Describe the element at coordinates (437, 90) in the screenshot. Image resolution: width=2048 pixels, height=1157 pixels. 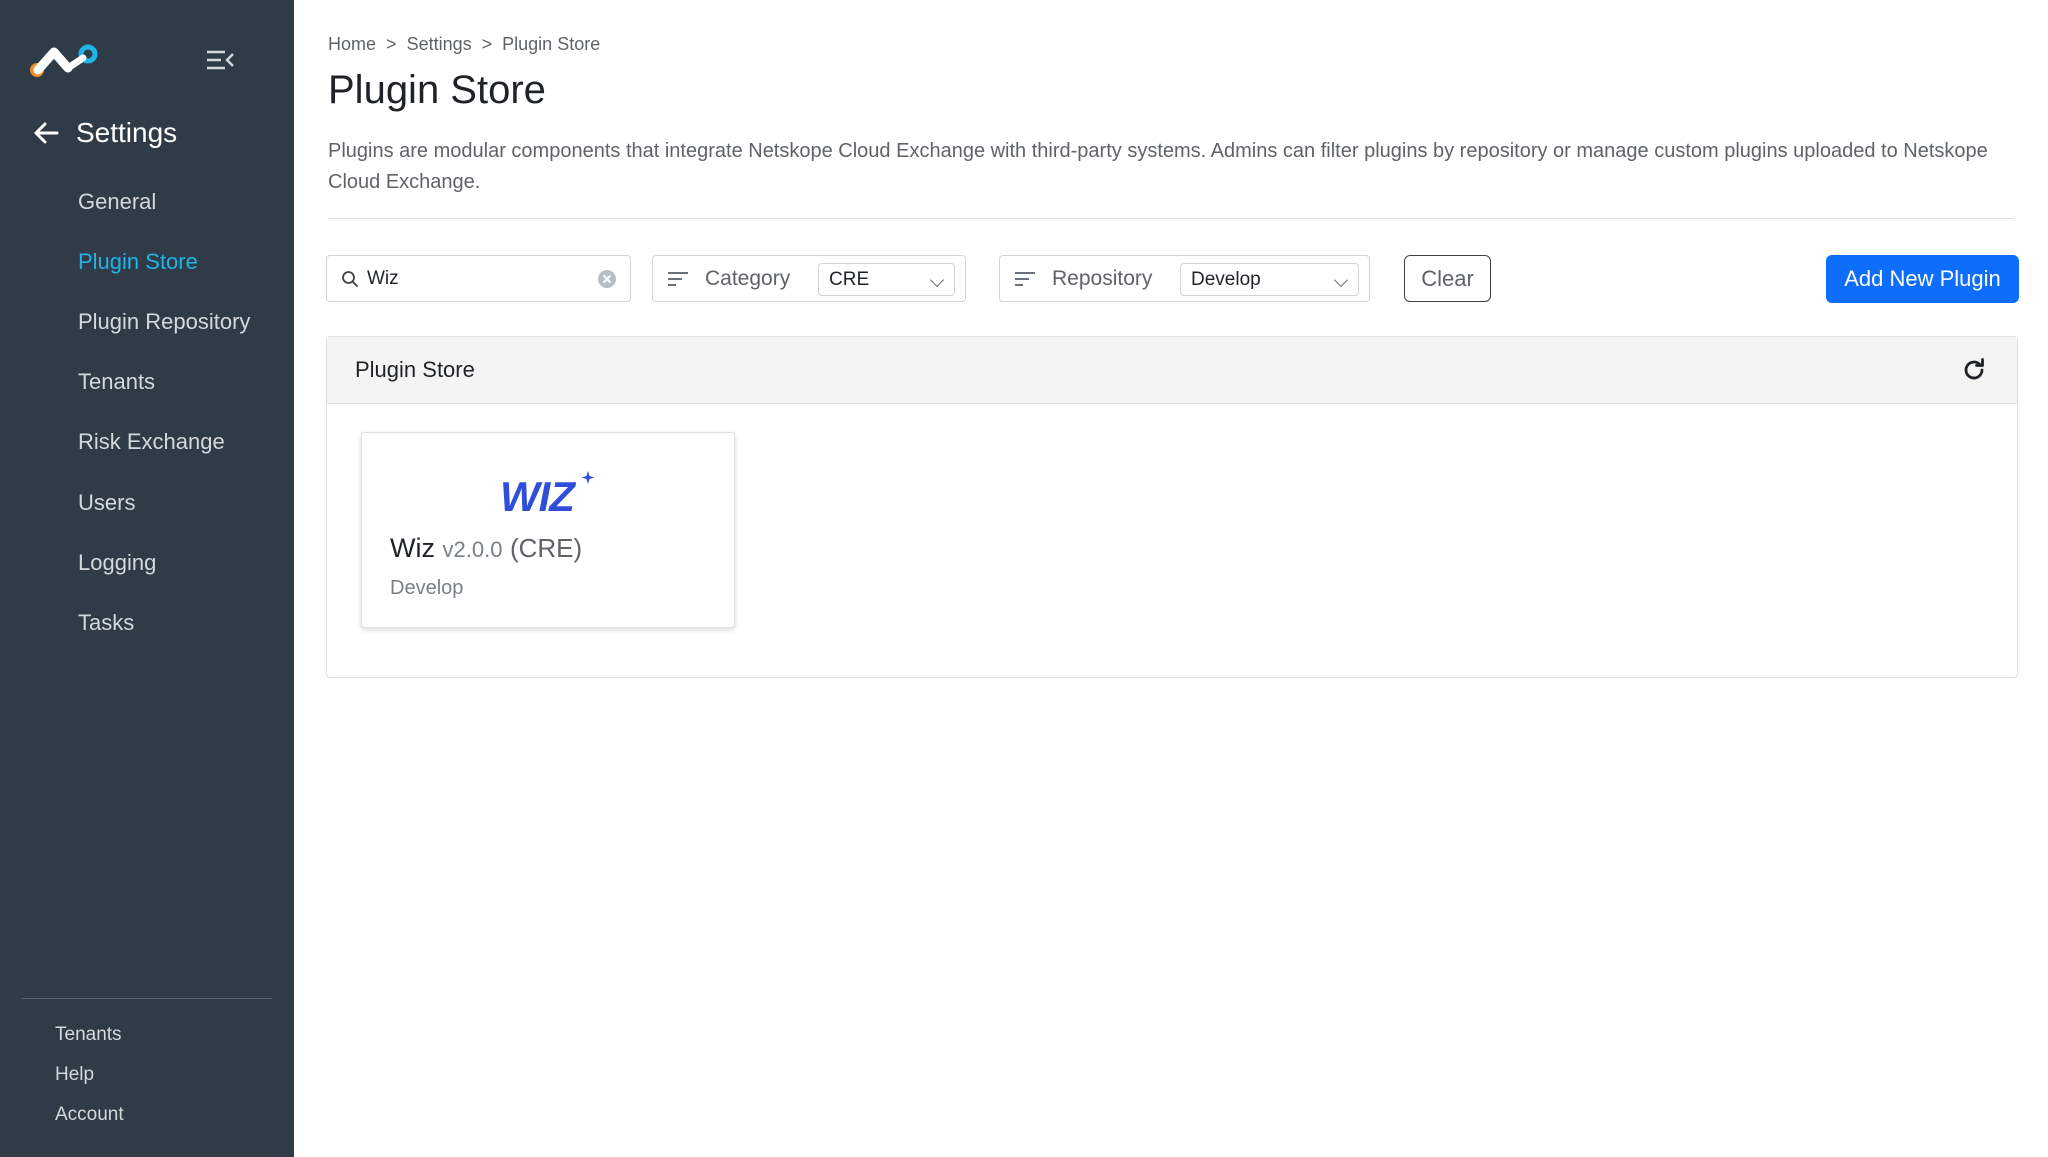
I see `page-title: Plugin Store` at that location.